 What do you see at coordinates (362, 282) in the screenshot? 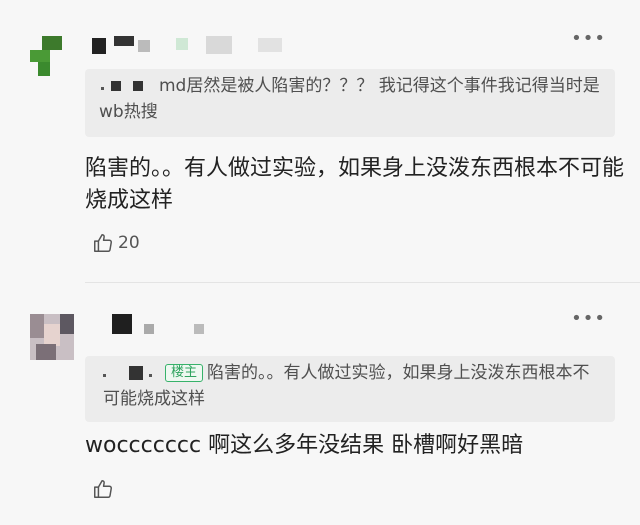
I see `divider` at bounding box center [362, 282].